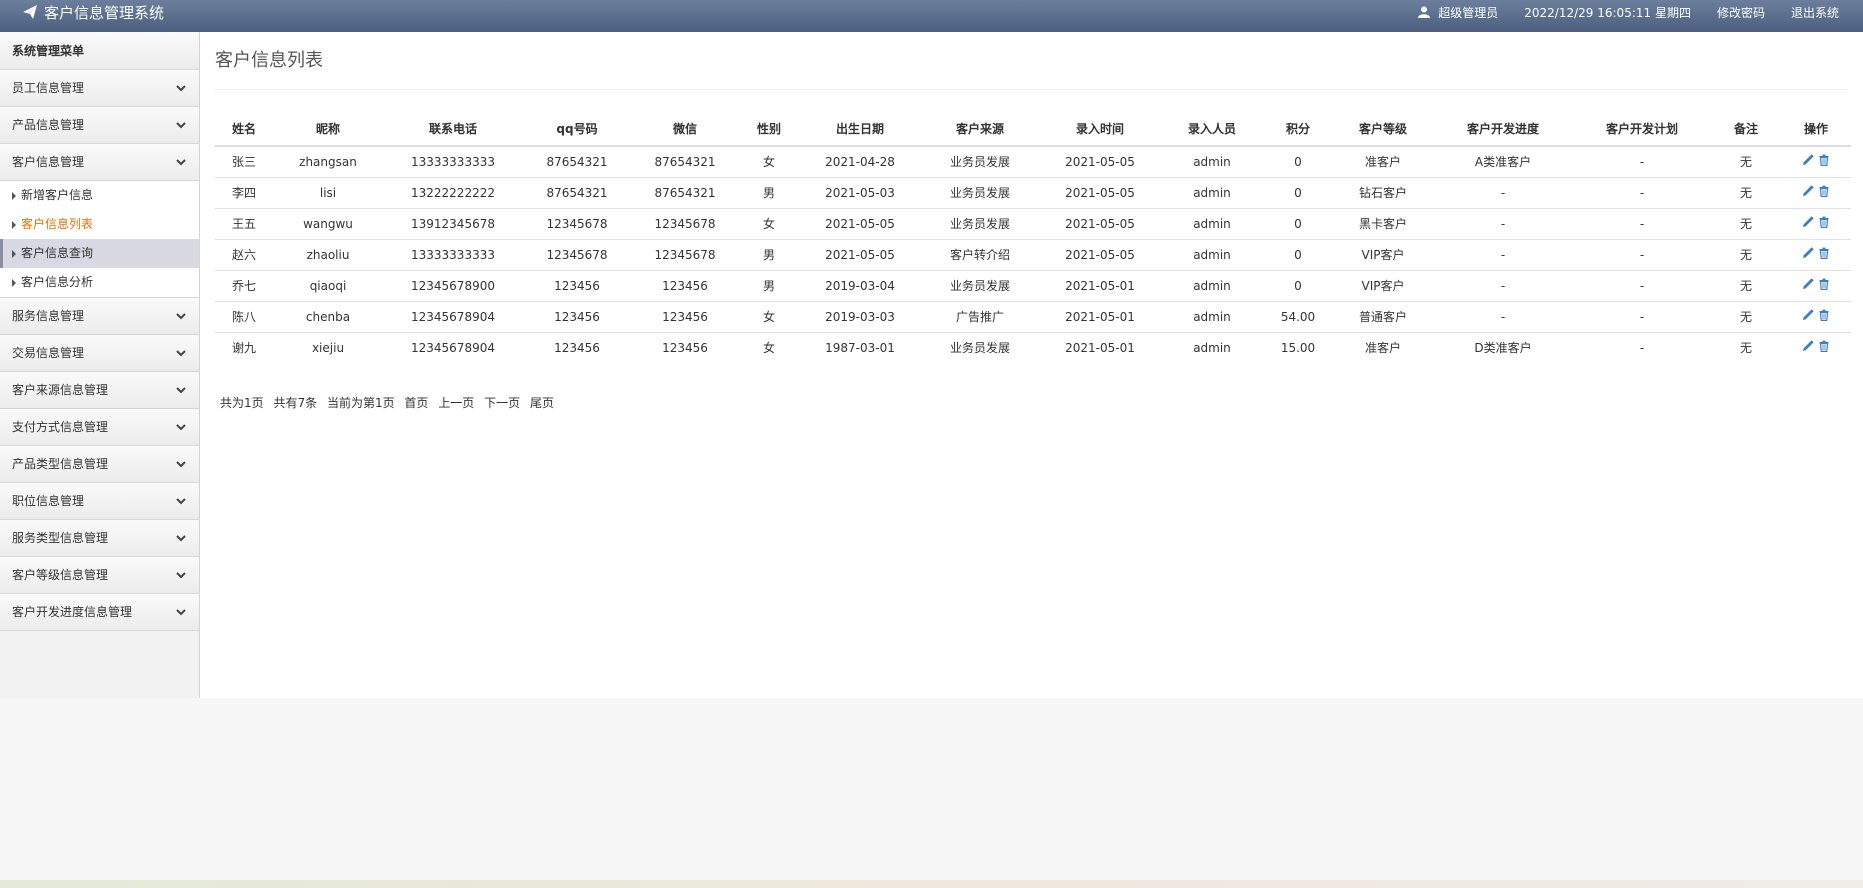 This screenshot has width=1863, height=888. I want to click on user-icon, so click(1424, 12).